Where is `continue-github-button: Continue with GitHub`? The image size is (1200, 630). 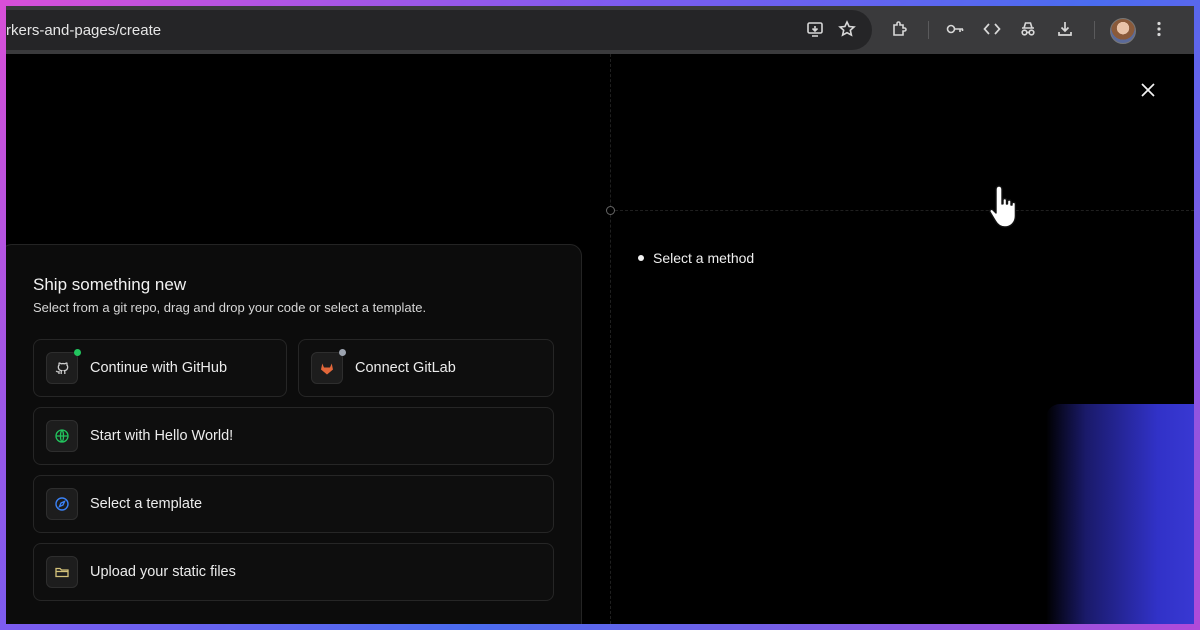 continue-github-button: Continue with GitHub is located at coordinates (160, 368).